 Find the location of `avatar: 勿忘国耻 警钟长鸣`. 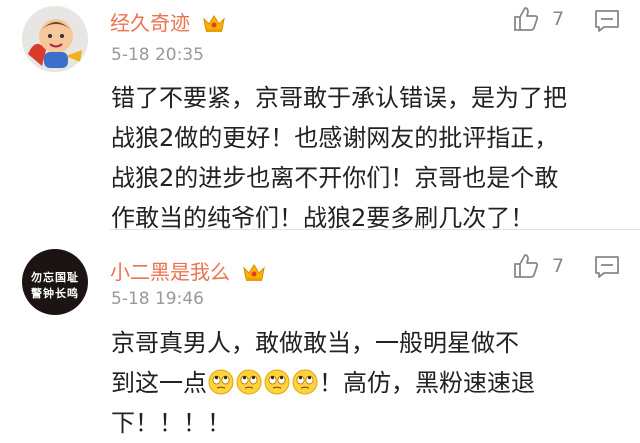

avatar: 勿忘国耻 警钟长鸣 is located at coordinates (55, 282).